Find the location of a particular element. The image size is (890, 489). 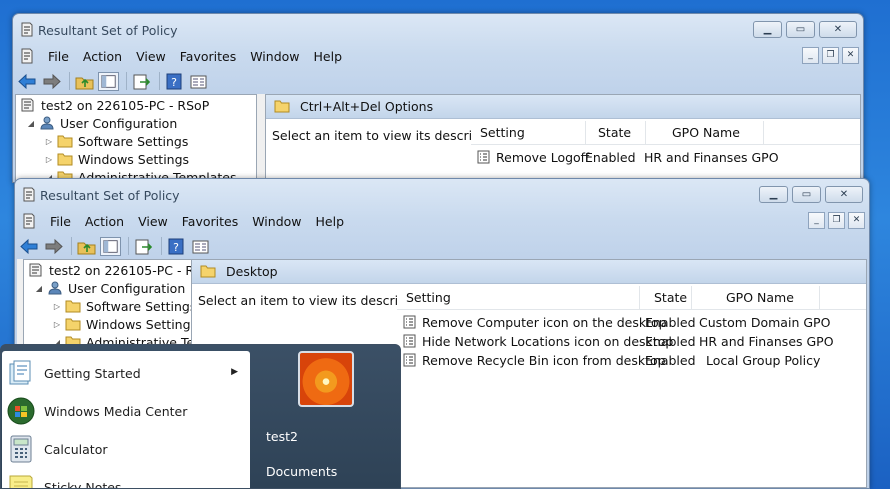

program-label: Calculator is located at coordinates (76, 449).